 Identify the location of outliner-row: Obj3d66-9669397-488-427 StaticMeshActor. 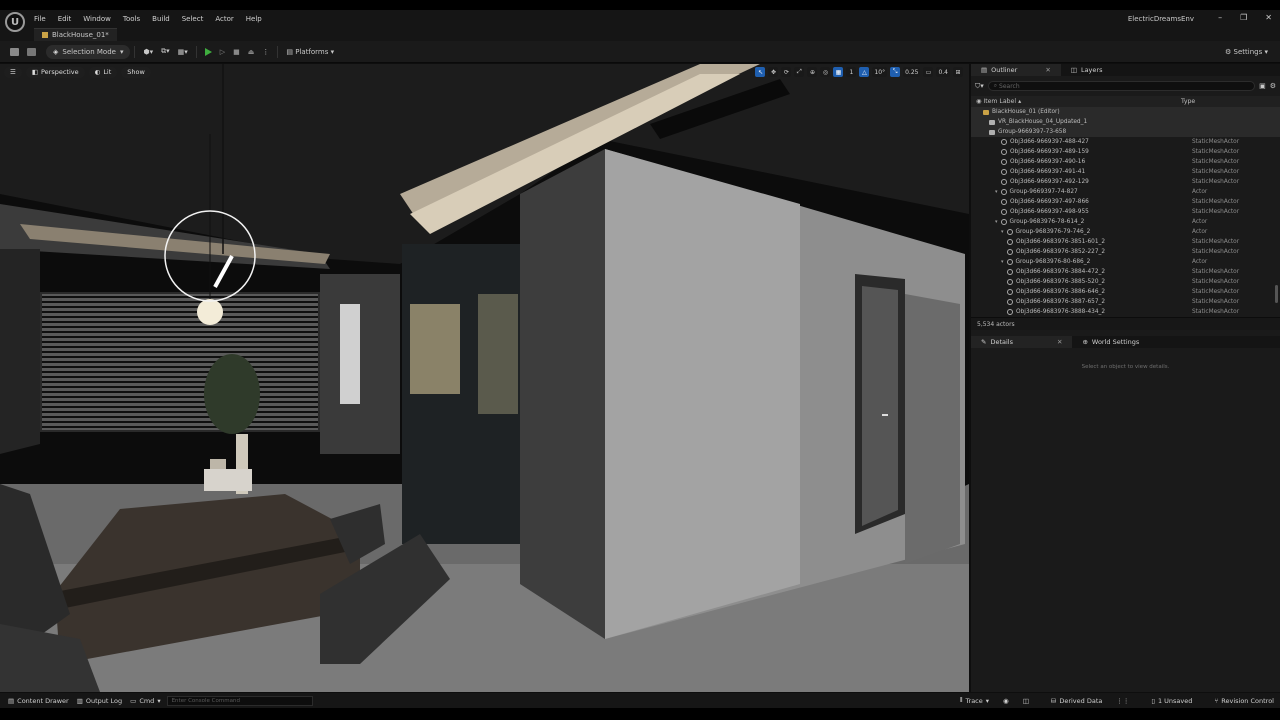
(1125, 142).